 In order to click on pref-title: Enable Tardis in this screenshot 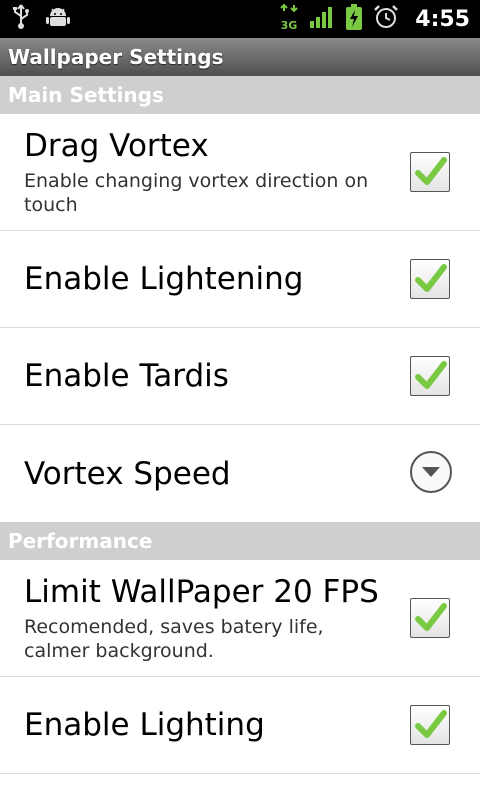, I will do `click(126, 376)`.